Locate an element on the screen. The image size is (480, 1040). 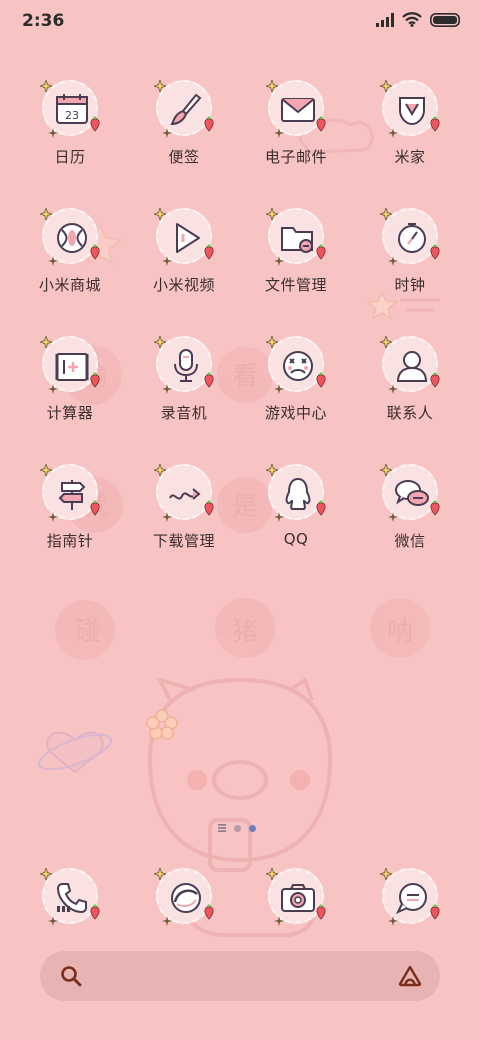
app-label: 日历 is located at coordinates (70, 157).